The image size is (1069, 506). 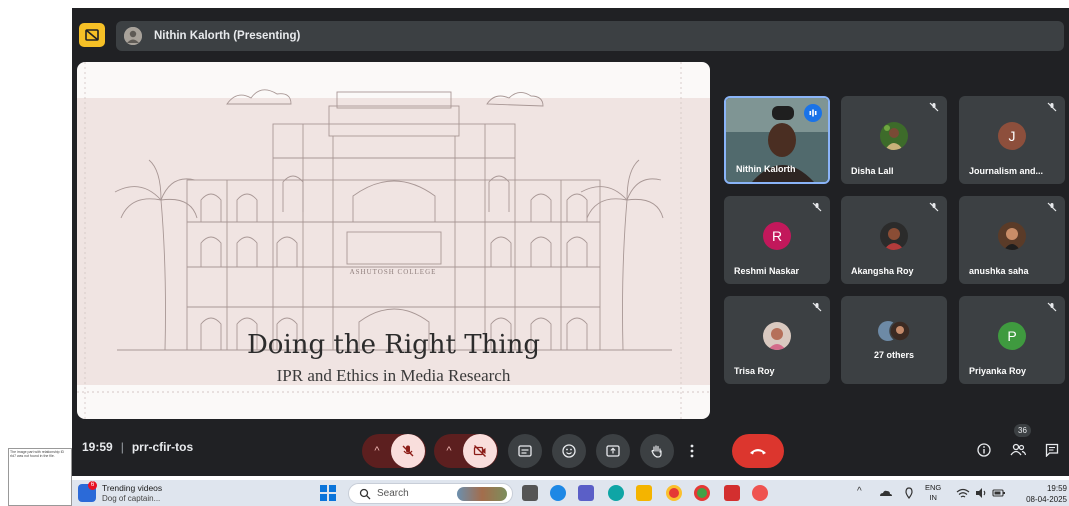 What do you see at coordinates (530, 493) in the screenshot?
I see `task-view-icon` at bounding box center [530, 493].